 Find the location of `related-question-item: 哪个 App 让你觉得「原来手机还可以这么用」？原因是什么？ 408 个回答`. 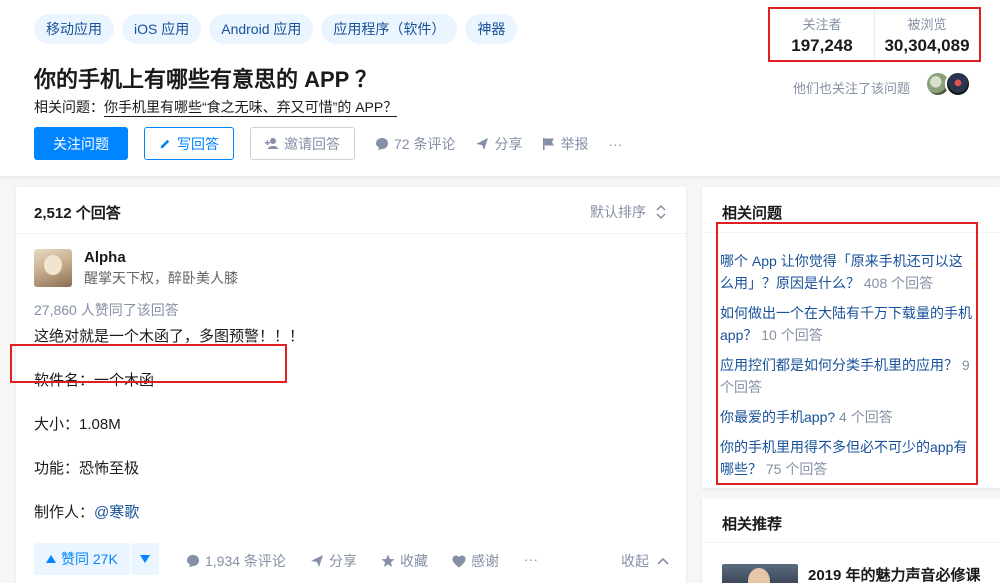

related-question-item: 哪个 App 让你觉得「原来手机还可以这么用」？原因是什么？ 408 个回答 is located at coordinates (846, 272).